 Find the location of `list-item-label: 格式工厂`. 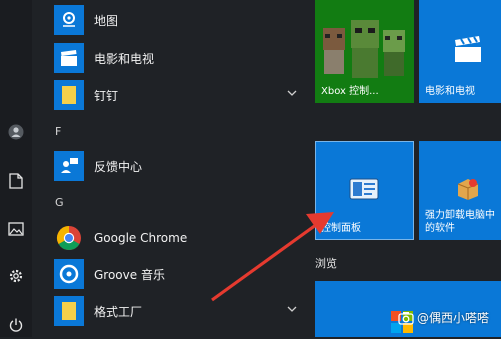

list-item-label: 格式工厂 is located at coordinates (118, 311).